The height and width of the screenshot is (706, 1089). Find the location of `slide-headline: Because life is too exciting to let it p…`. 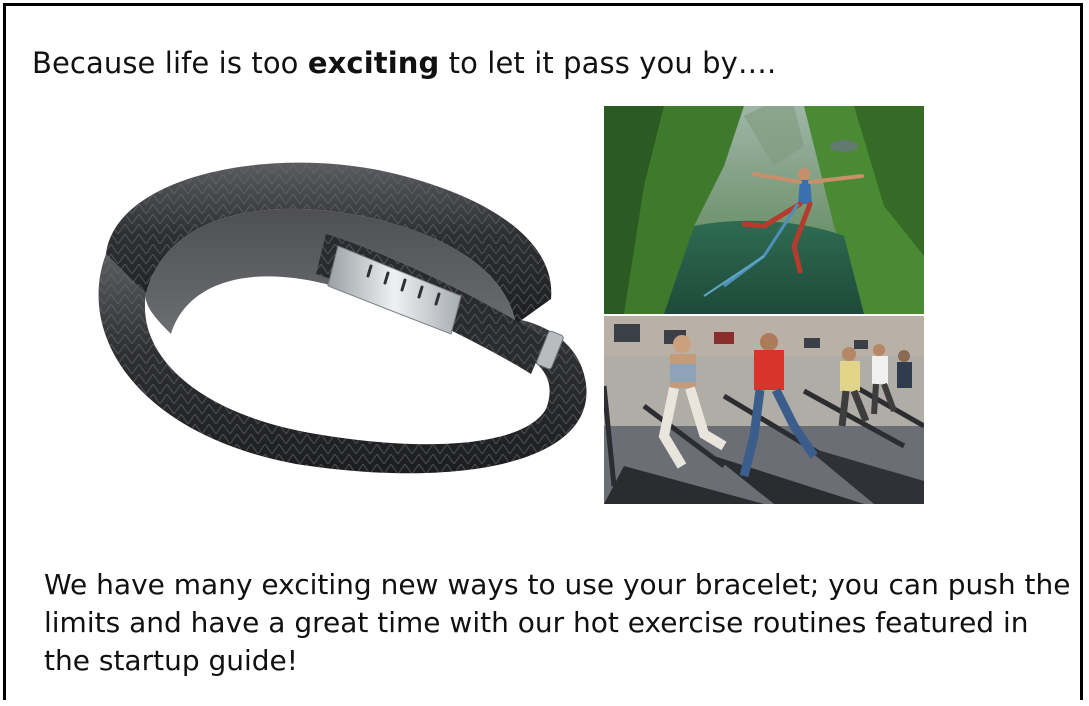

slide-headline: Because life is too exciting to let it p… is located at coordinates (404, 63).